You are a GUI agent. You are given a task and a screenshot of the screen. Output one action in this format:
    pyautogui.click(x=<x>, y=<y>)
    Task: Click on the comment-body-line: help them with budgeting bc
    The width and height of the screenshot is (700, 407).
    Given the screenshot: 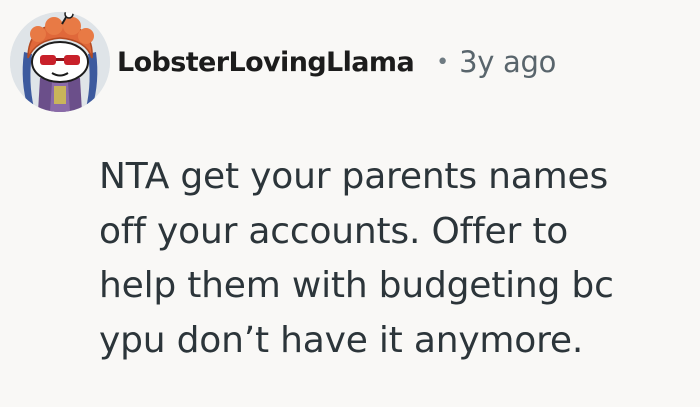 What is the action you would take?
    pyautogui.click(x=356, y=285)
    